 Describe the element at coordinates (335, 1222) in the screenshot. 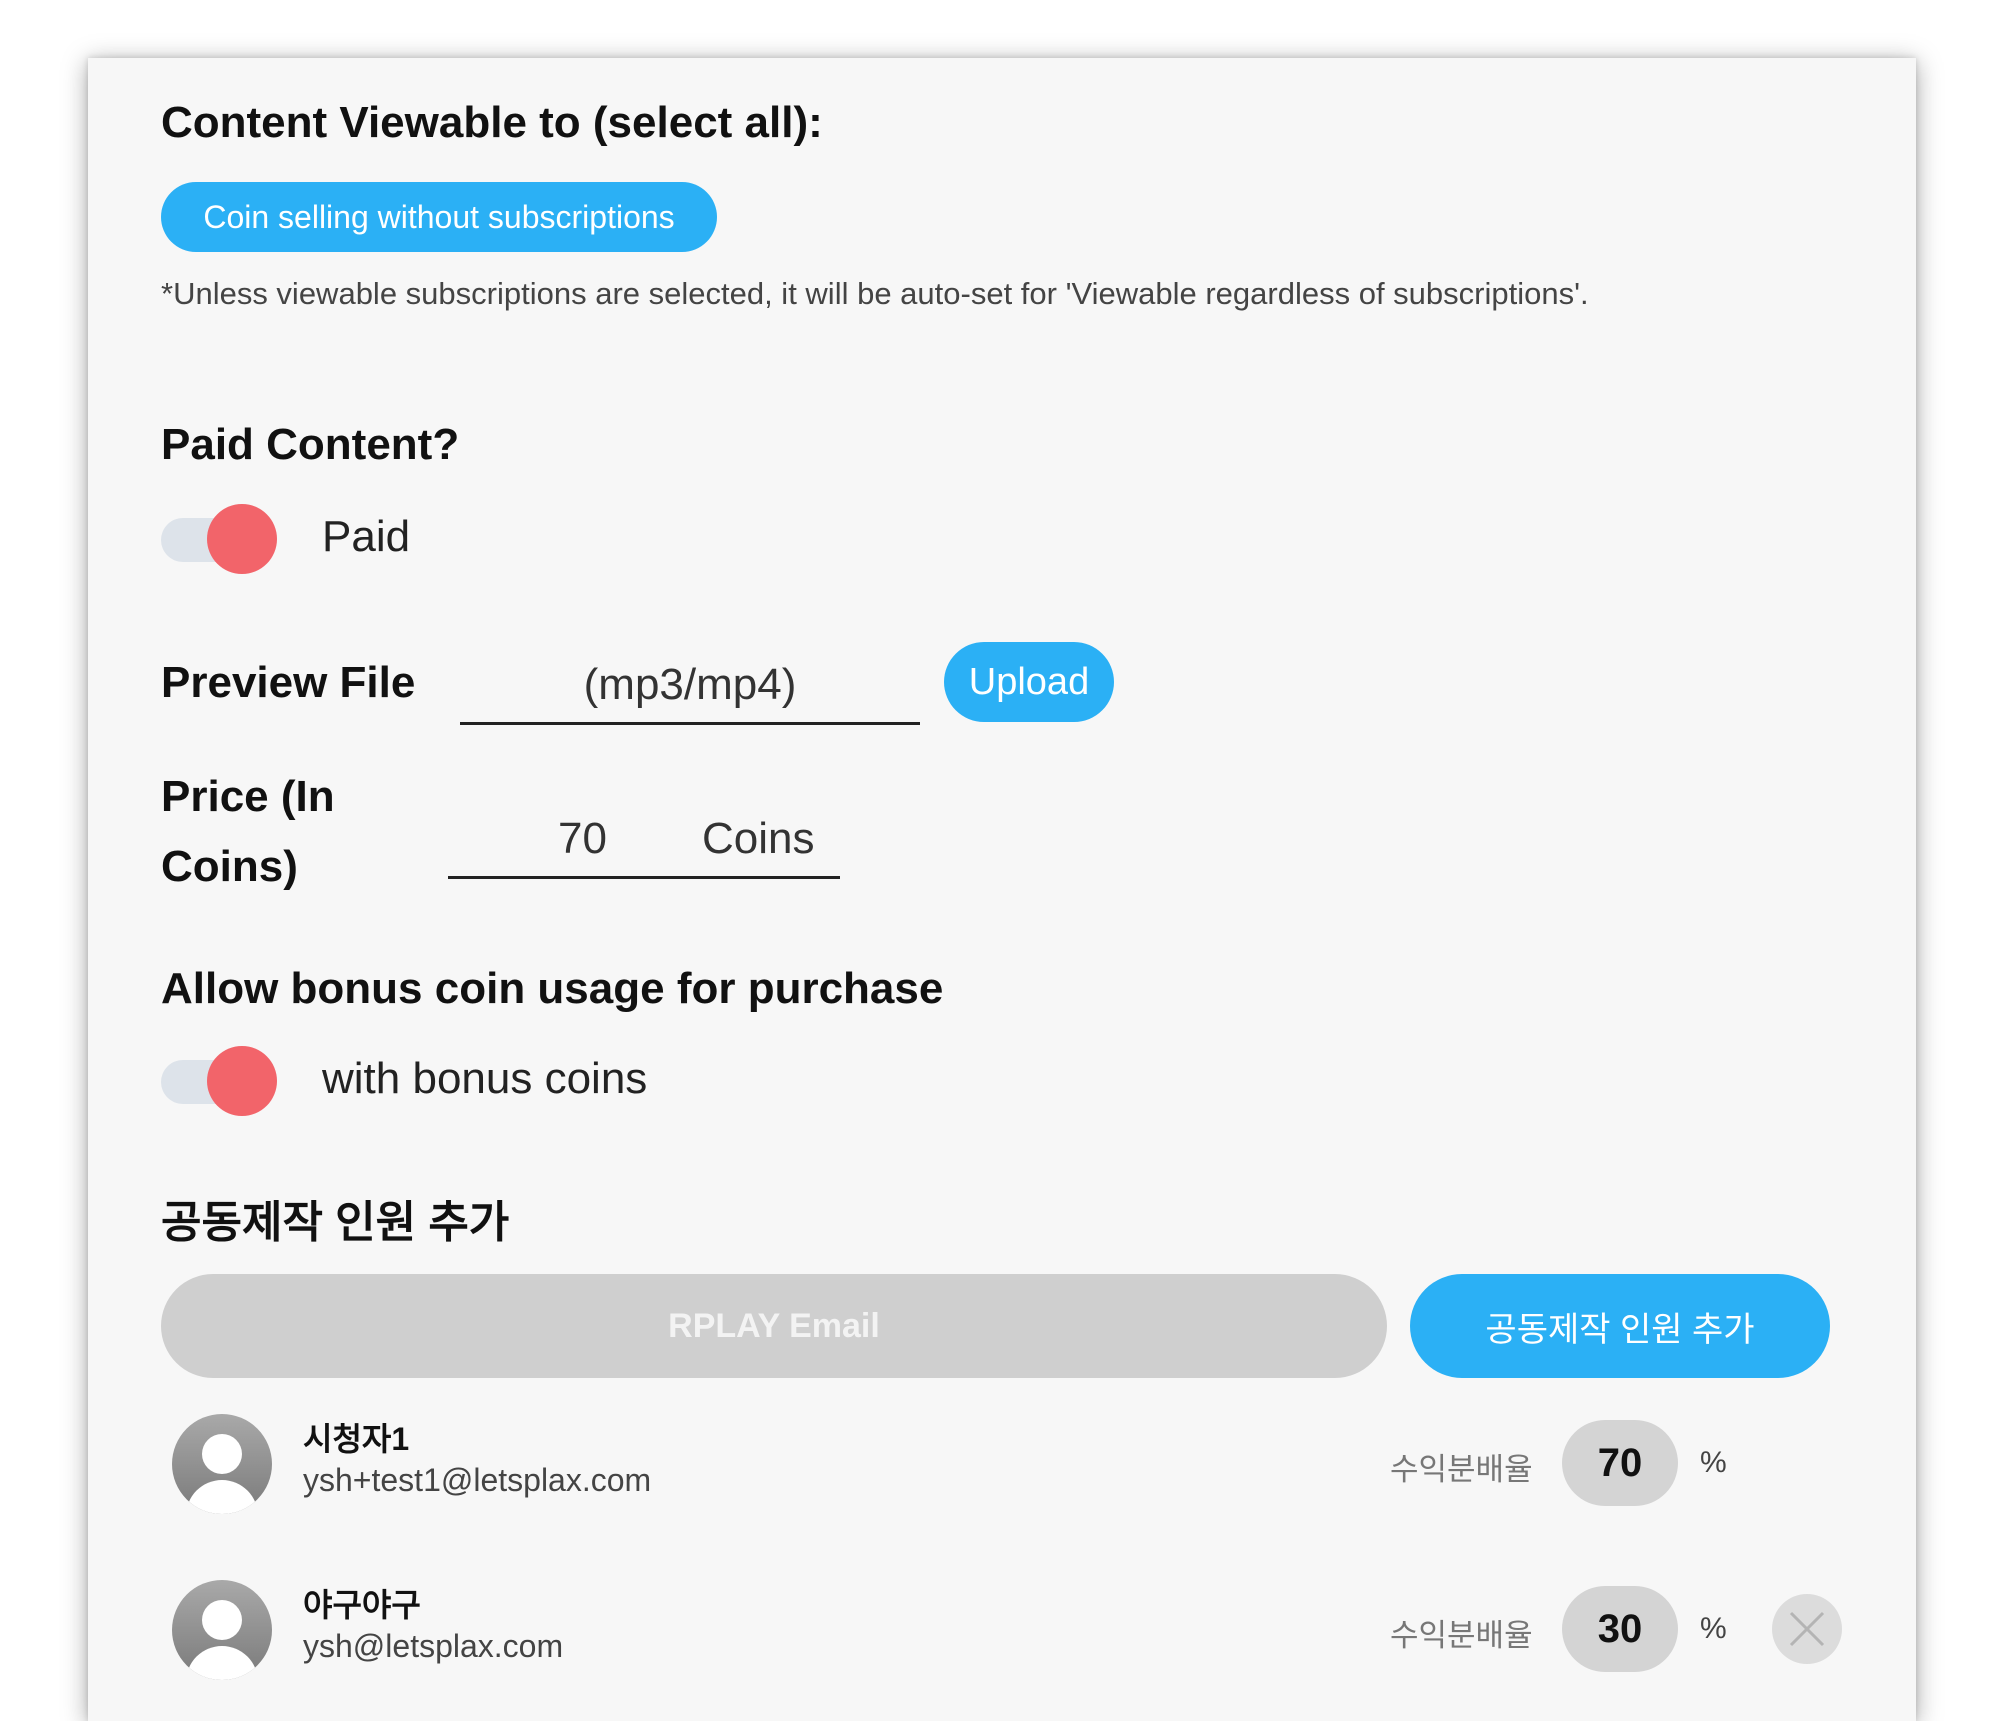

I see `coproducers-heading: 공동제작 인원 추가` at that location.